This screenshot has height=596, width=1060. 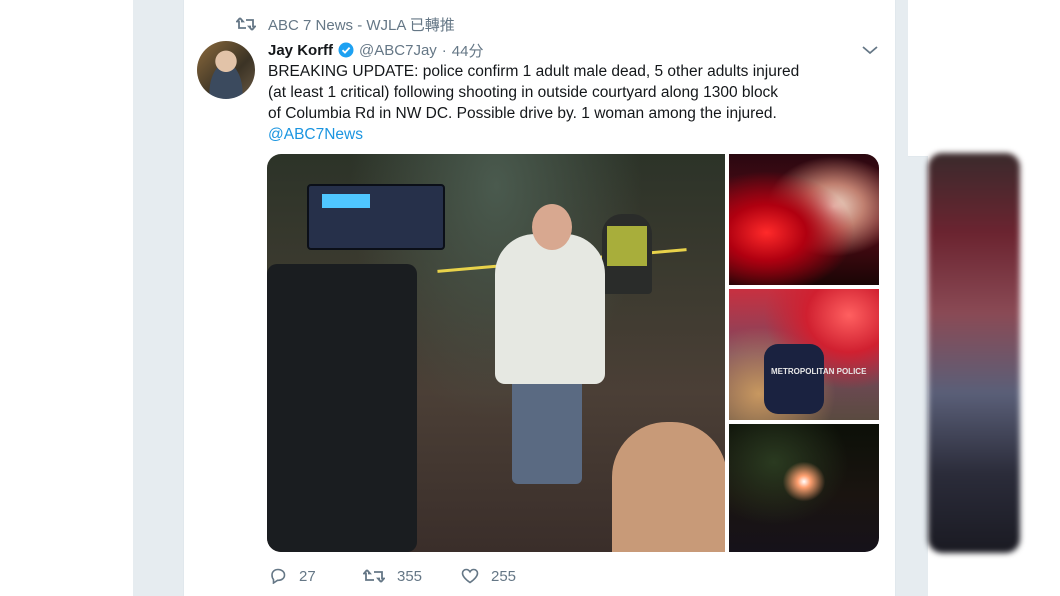 What do you see at coordinates (398, 50) in the screenshot?
I see `user-handle: @ABC7Jay` at bounding box center [398, 50].